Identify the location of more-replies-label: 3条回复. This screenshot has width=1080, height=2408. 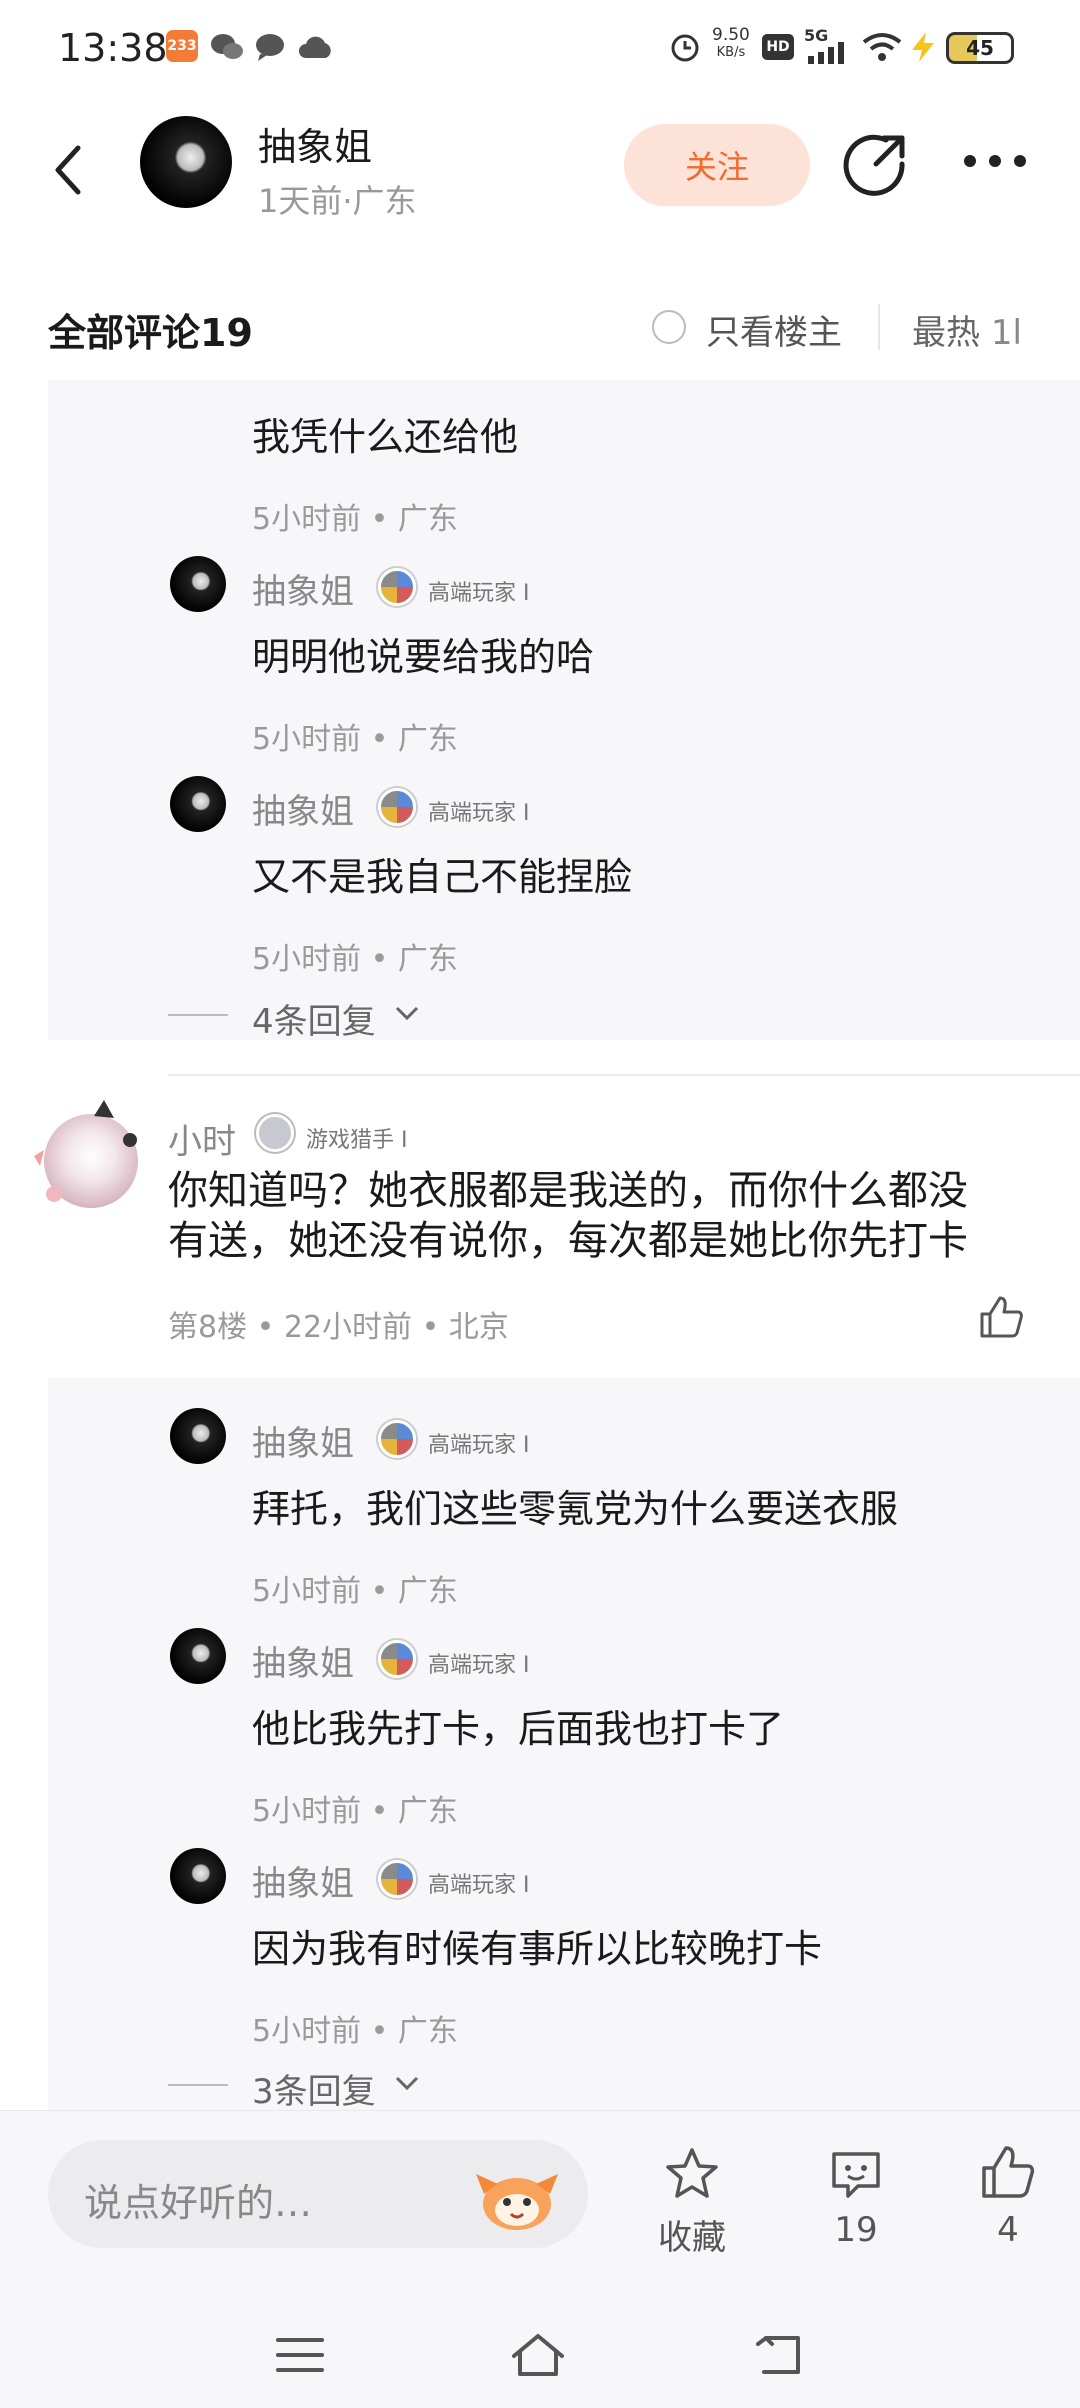
(314, 2092).